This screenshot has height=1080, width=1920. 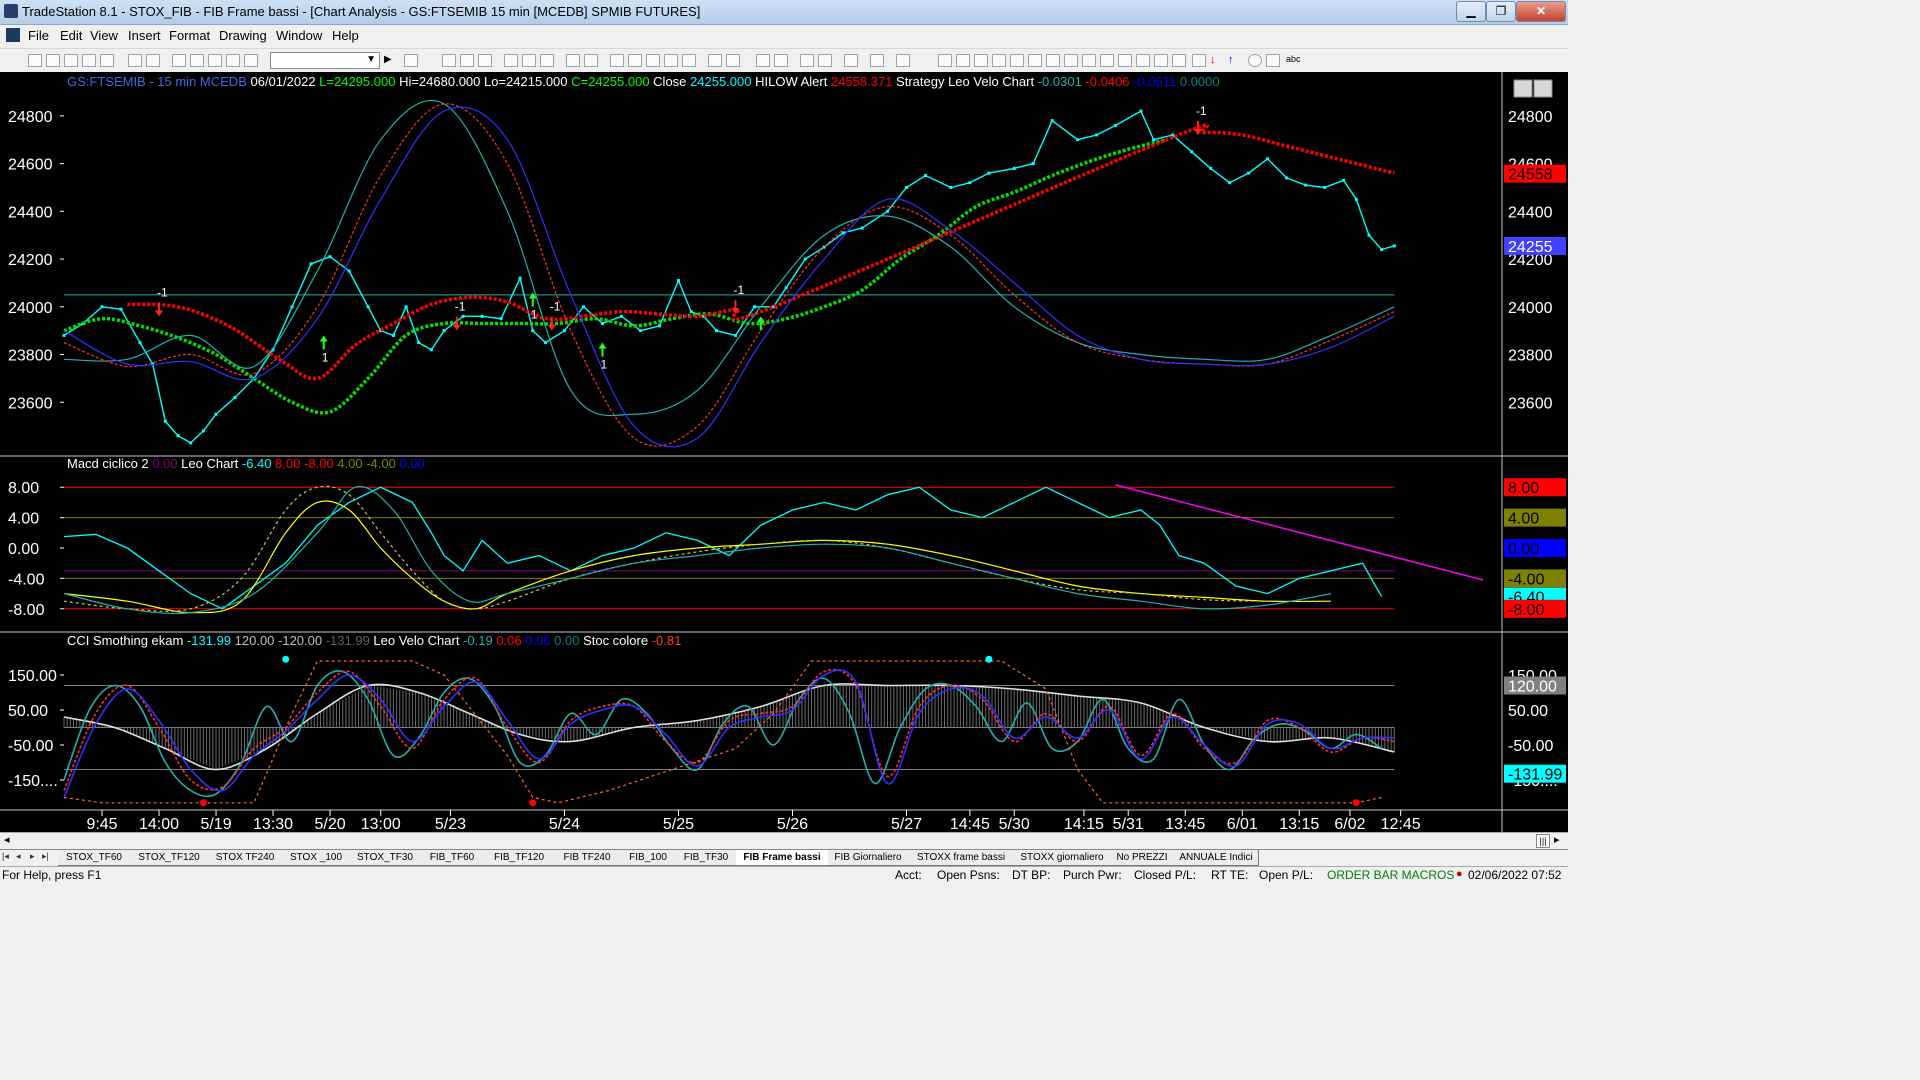 I want to click on time-zone-icon, so click(x=1107, y=60).